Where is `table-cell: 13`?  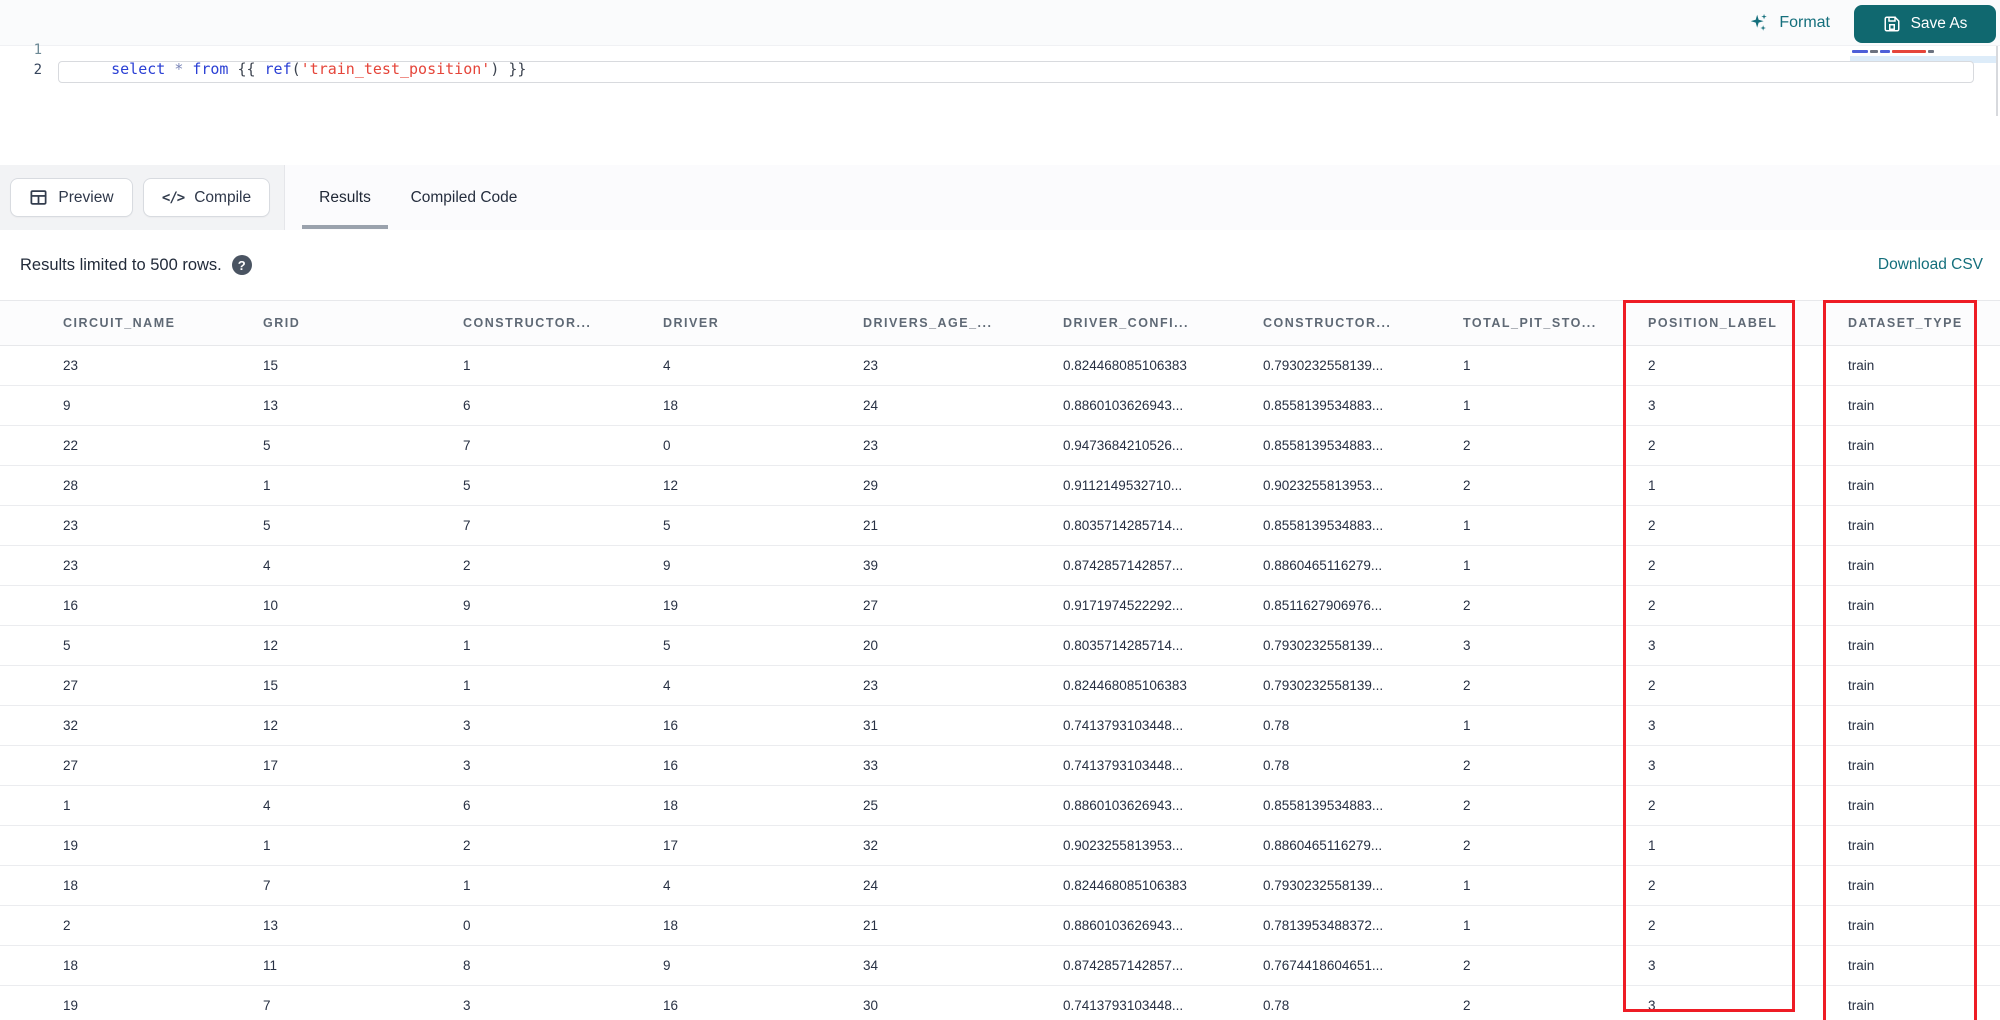
table-cell: 13 is located at coordinates (300, 405).